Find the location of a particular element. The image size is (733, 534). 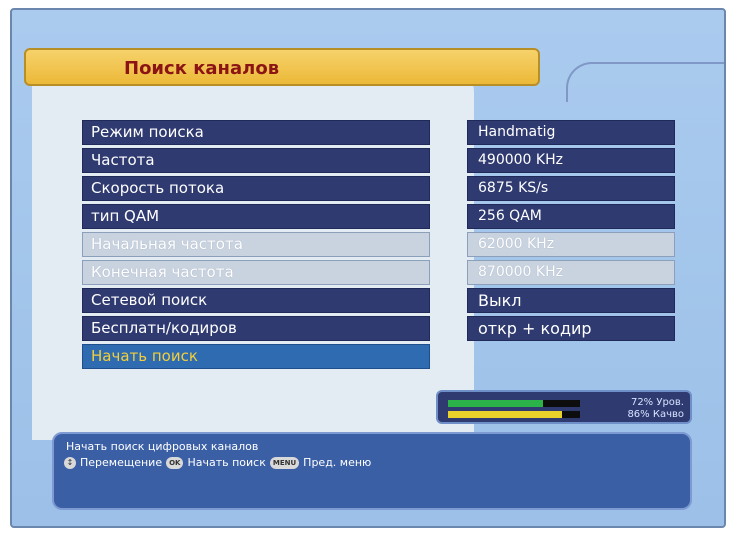

signal-level-label: 72% Уров. is located at coordinates (657, 402).